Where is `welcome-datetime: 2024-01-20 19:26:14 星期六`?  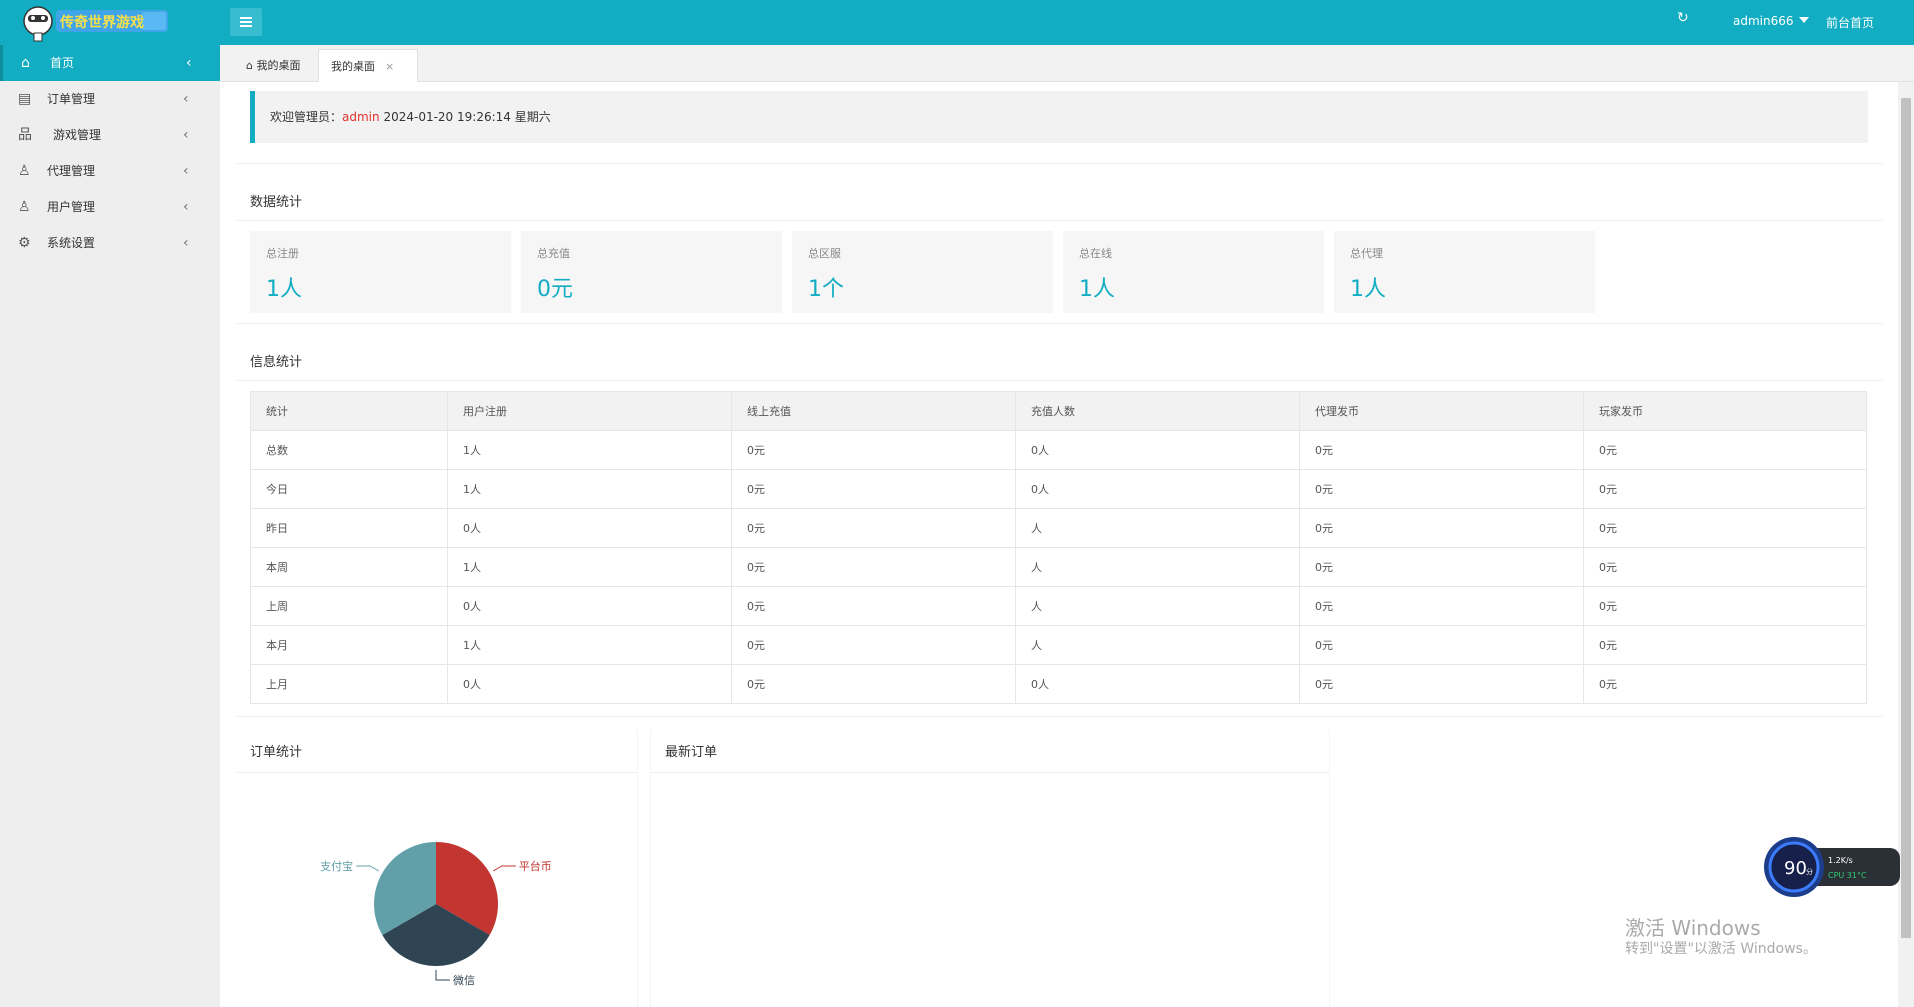 welcome-datetime: 2024-01-20 19:26:14 星期六 is located at coordinates (467, 117).